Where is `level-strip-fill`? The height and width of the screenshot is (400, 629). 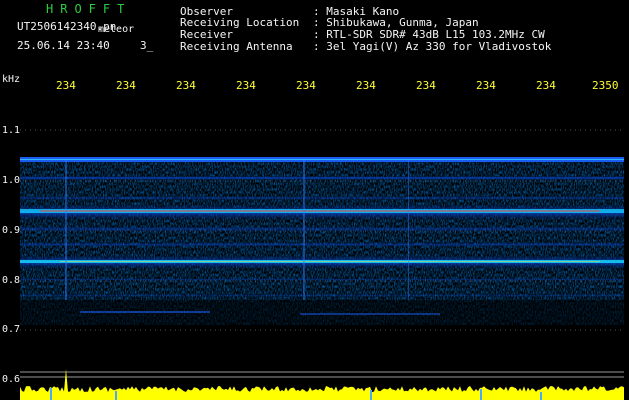 level-strip-fill is located at coordinates (322, 384).